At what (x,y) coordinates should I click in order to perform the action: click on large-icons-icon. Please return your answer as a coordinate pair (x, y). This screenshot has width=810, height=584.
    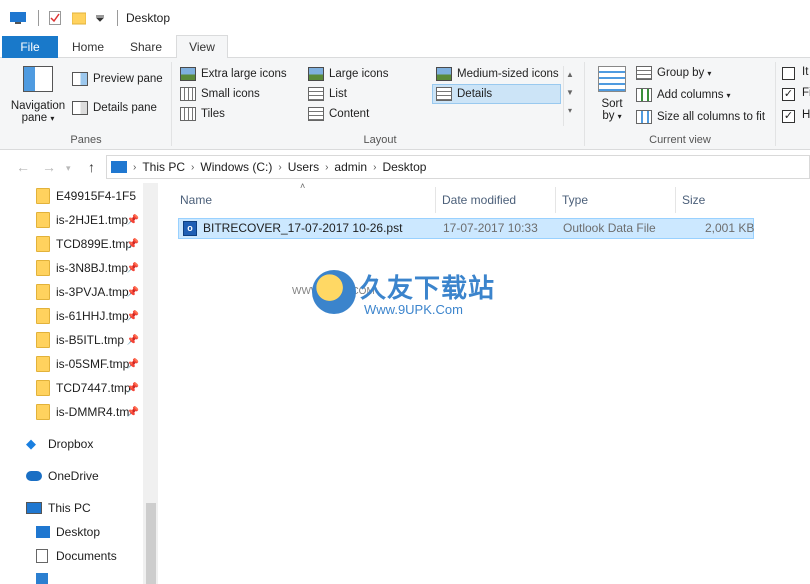
    Looking at the image, I should click on (316, 74).